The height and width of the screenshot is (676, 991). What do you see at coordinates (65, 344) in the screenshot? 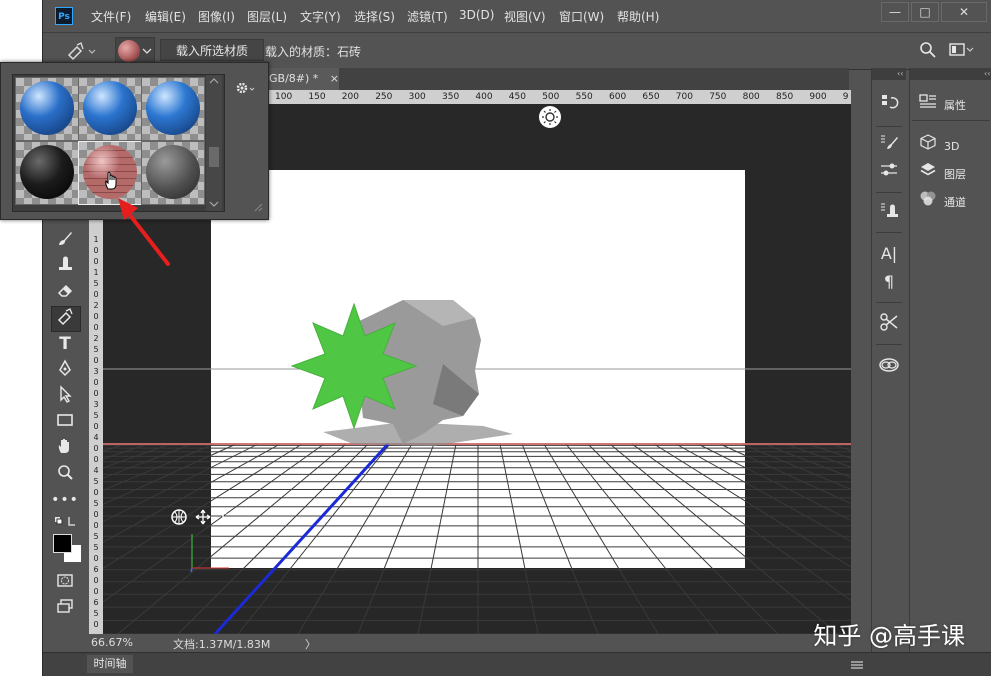
I see `type-tool-icon: T` at bounding box center [65, 344].